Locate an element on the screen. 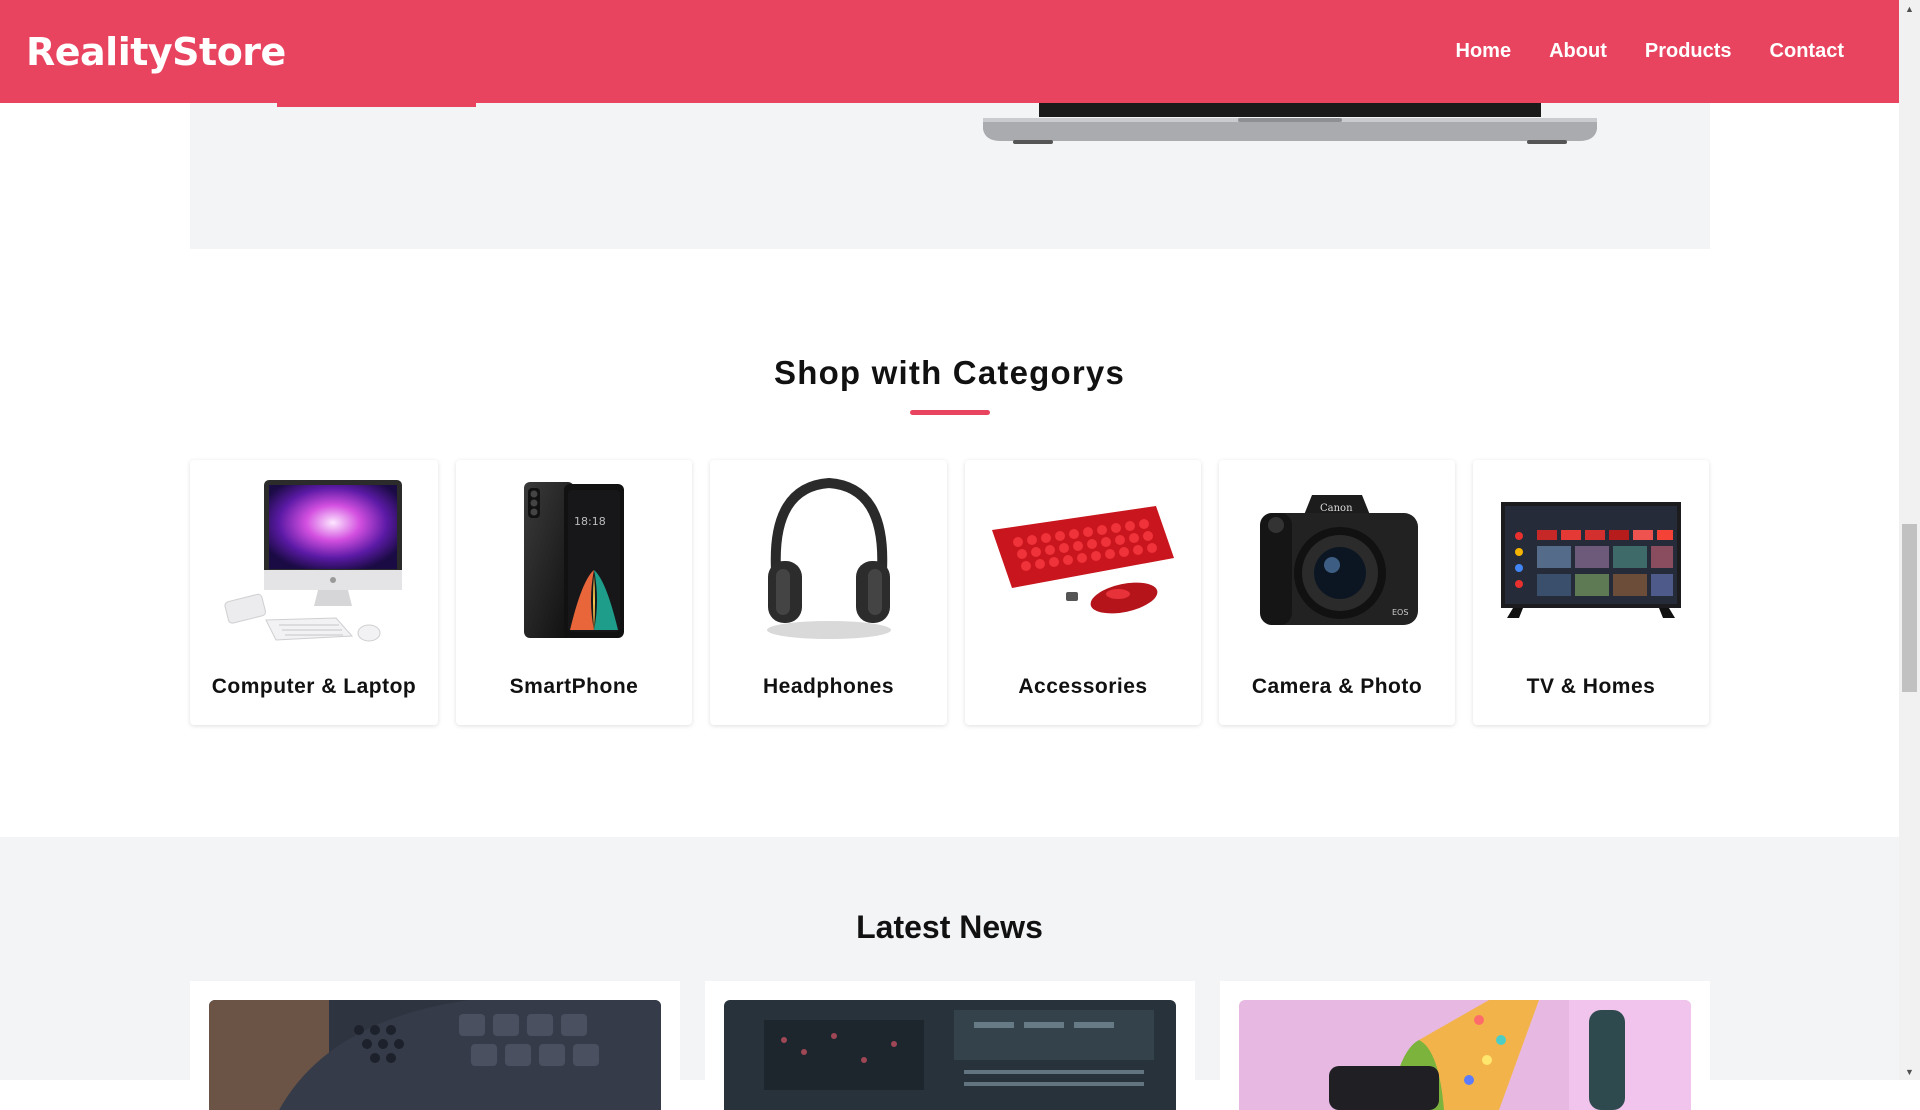  scrollbar-thumb is located at coordinates (1909, 608).